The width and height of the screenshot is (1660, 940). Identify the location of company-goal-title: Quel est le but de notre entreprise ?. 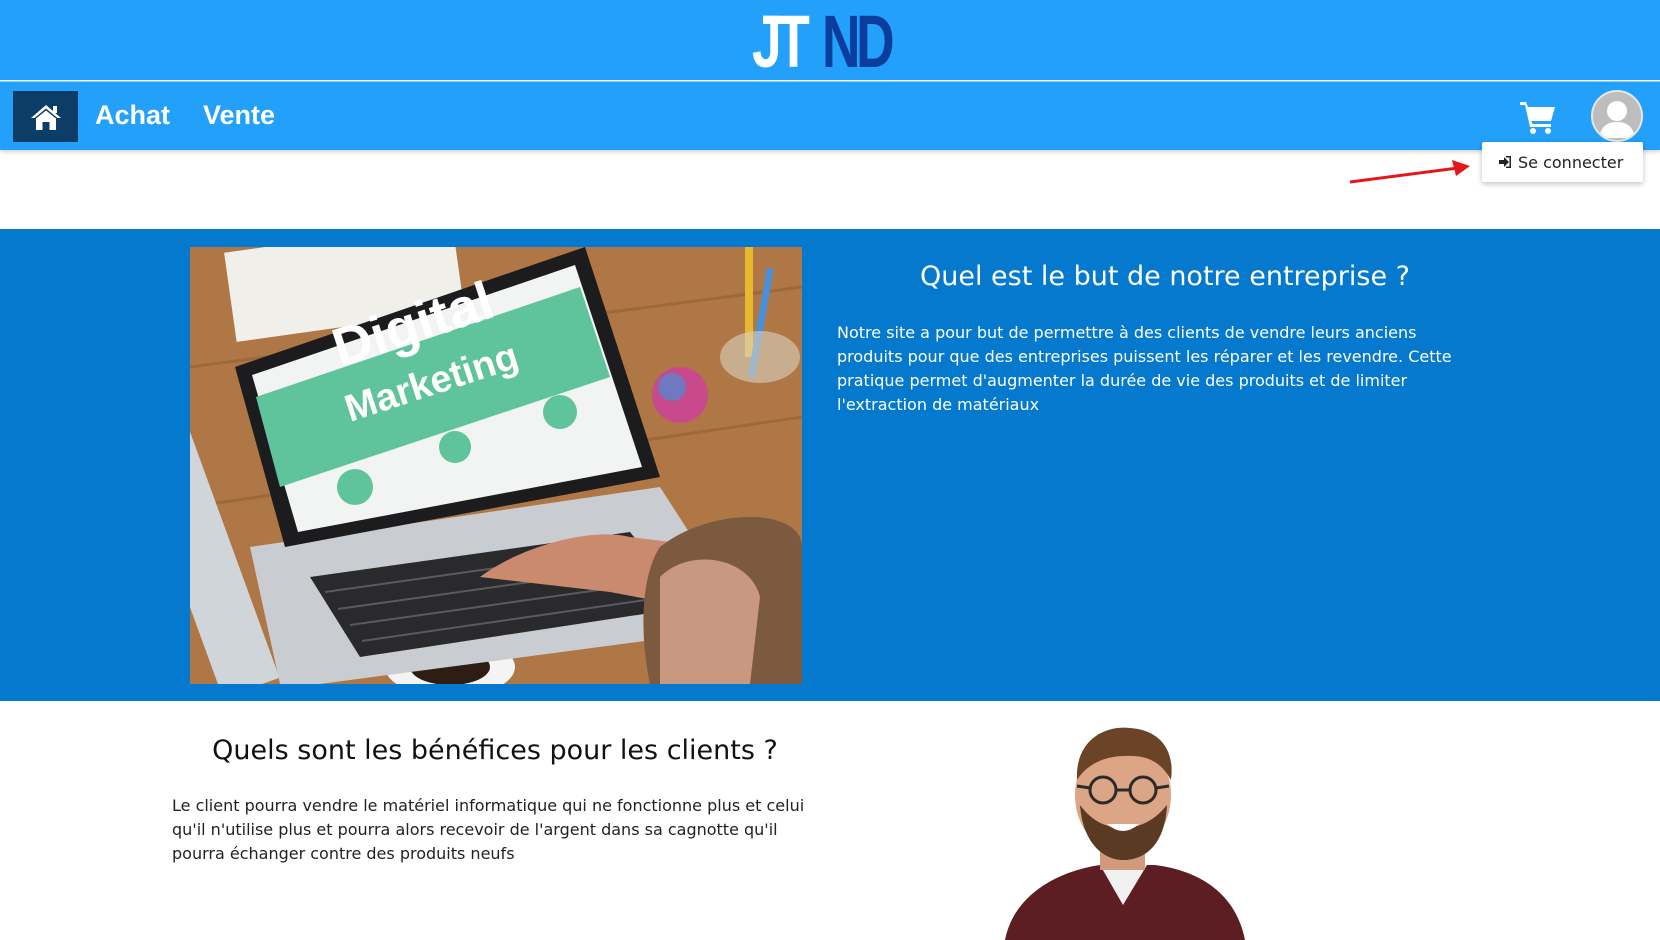
(1165, 276).